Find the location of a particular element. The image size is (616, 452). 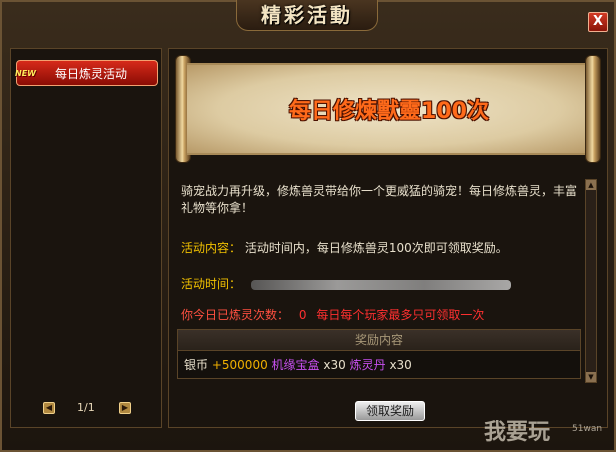

reward-box: 奖励内容 银币 +500000 机缘宝盒 x30 炼灵丹 x30 is located at coordinates (379, 354).